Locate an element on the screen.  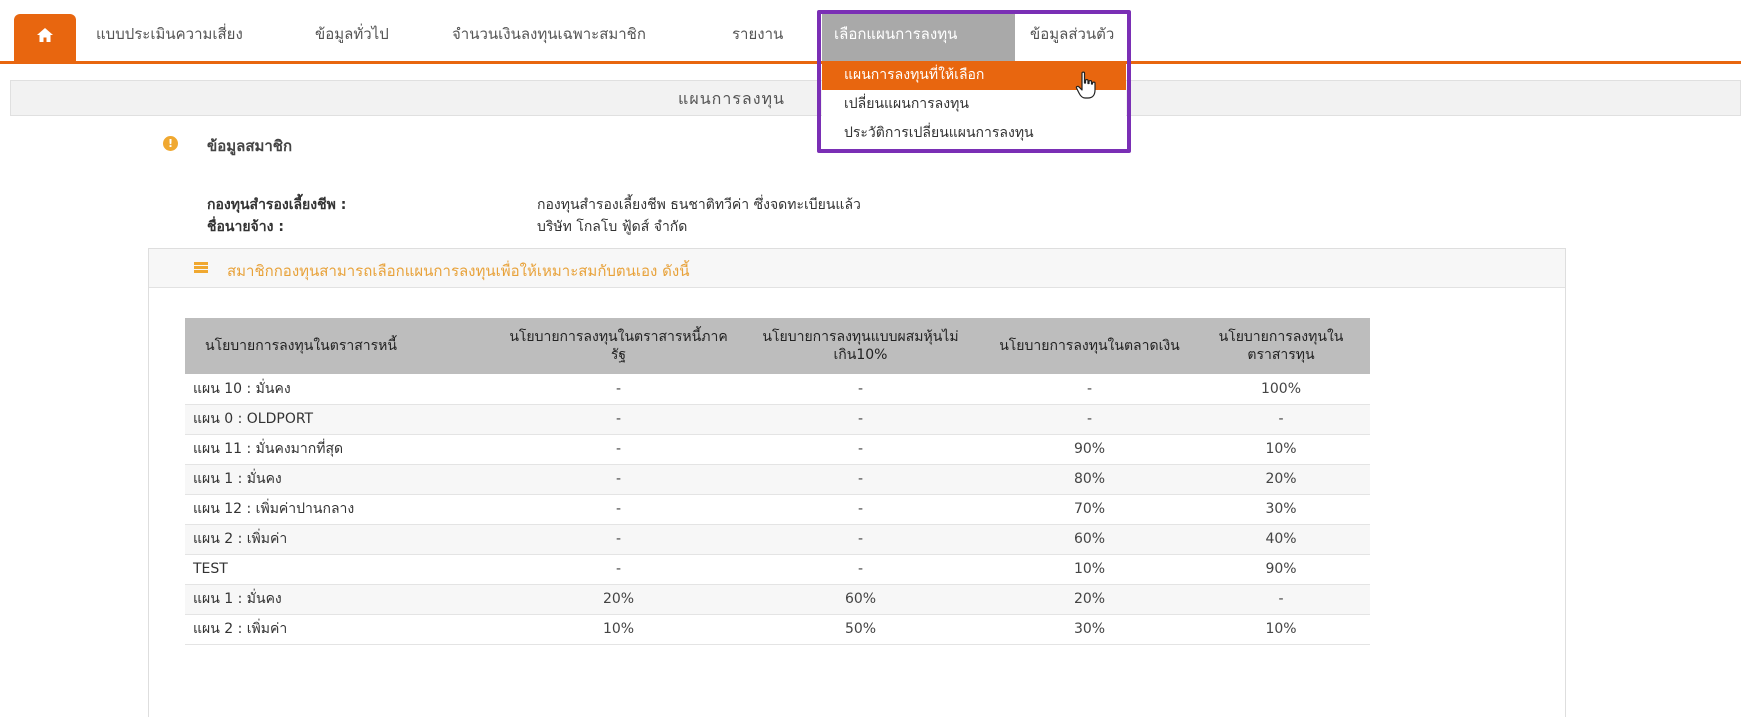
table-row: TEST - - 10% 90% is located at coordinates (777, 569).